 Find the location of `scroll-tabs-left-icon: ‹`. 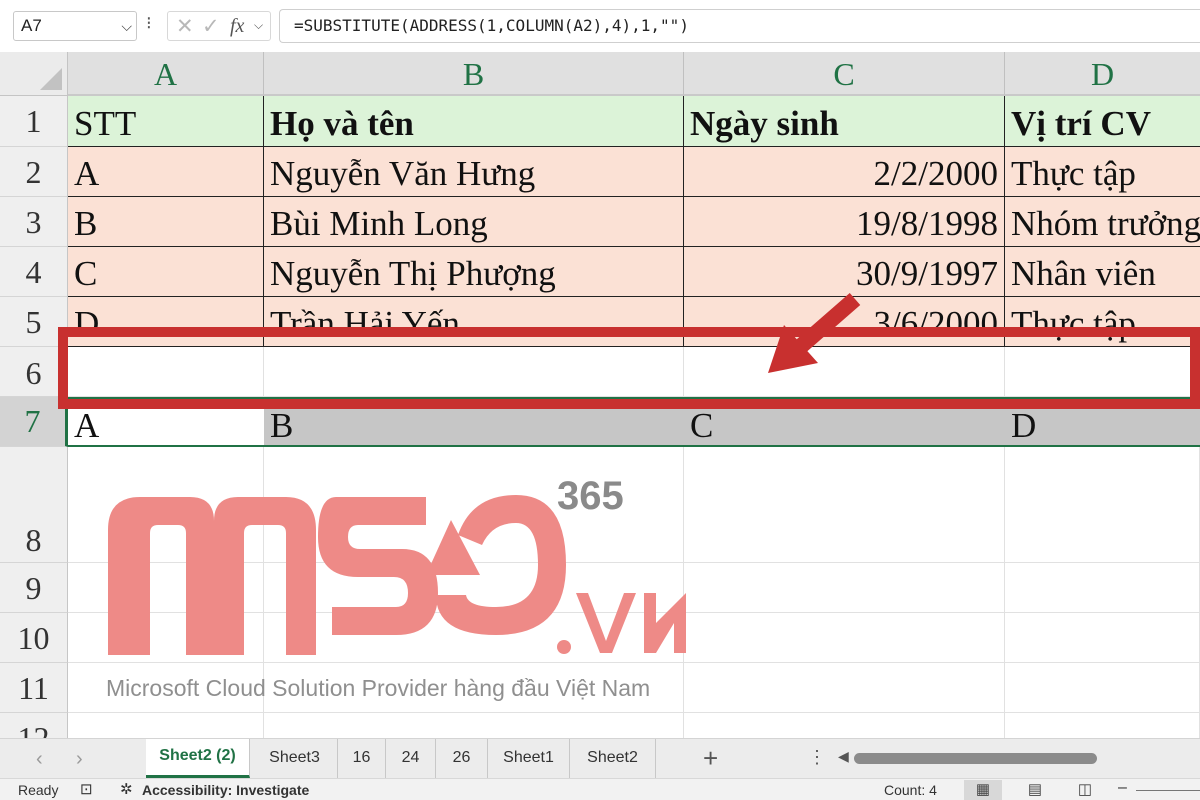

scroll-tabs-left-icon: ‹ is located at coordinates (39, 759).